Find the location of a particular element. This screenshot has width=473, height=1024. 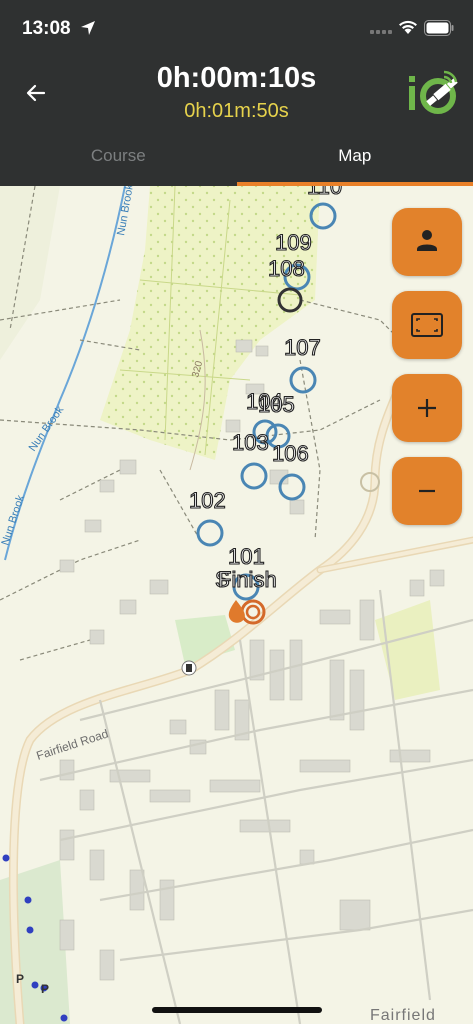

tab-bar: Course Map is located at coordinates (236, 159).